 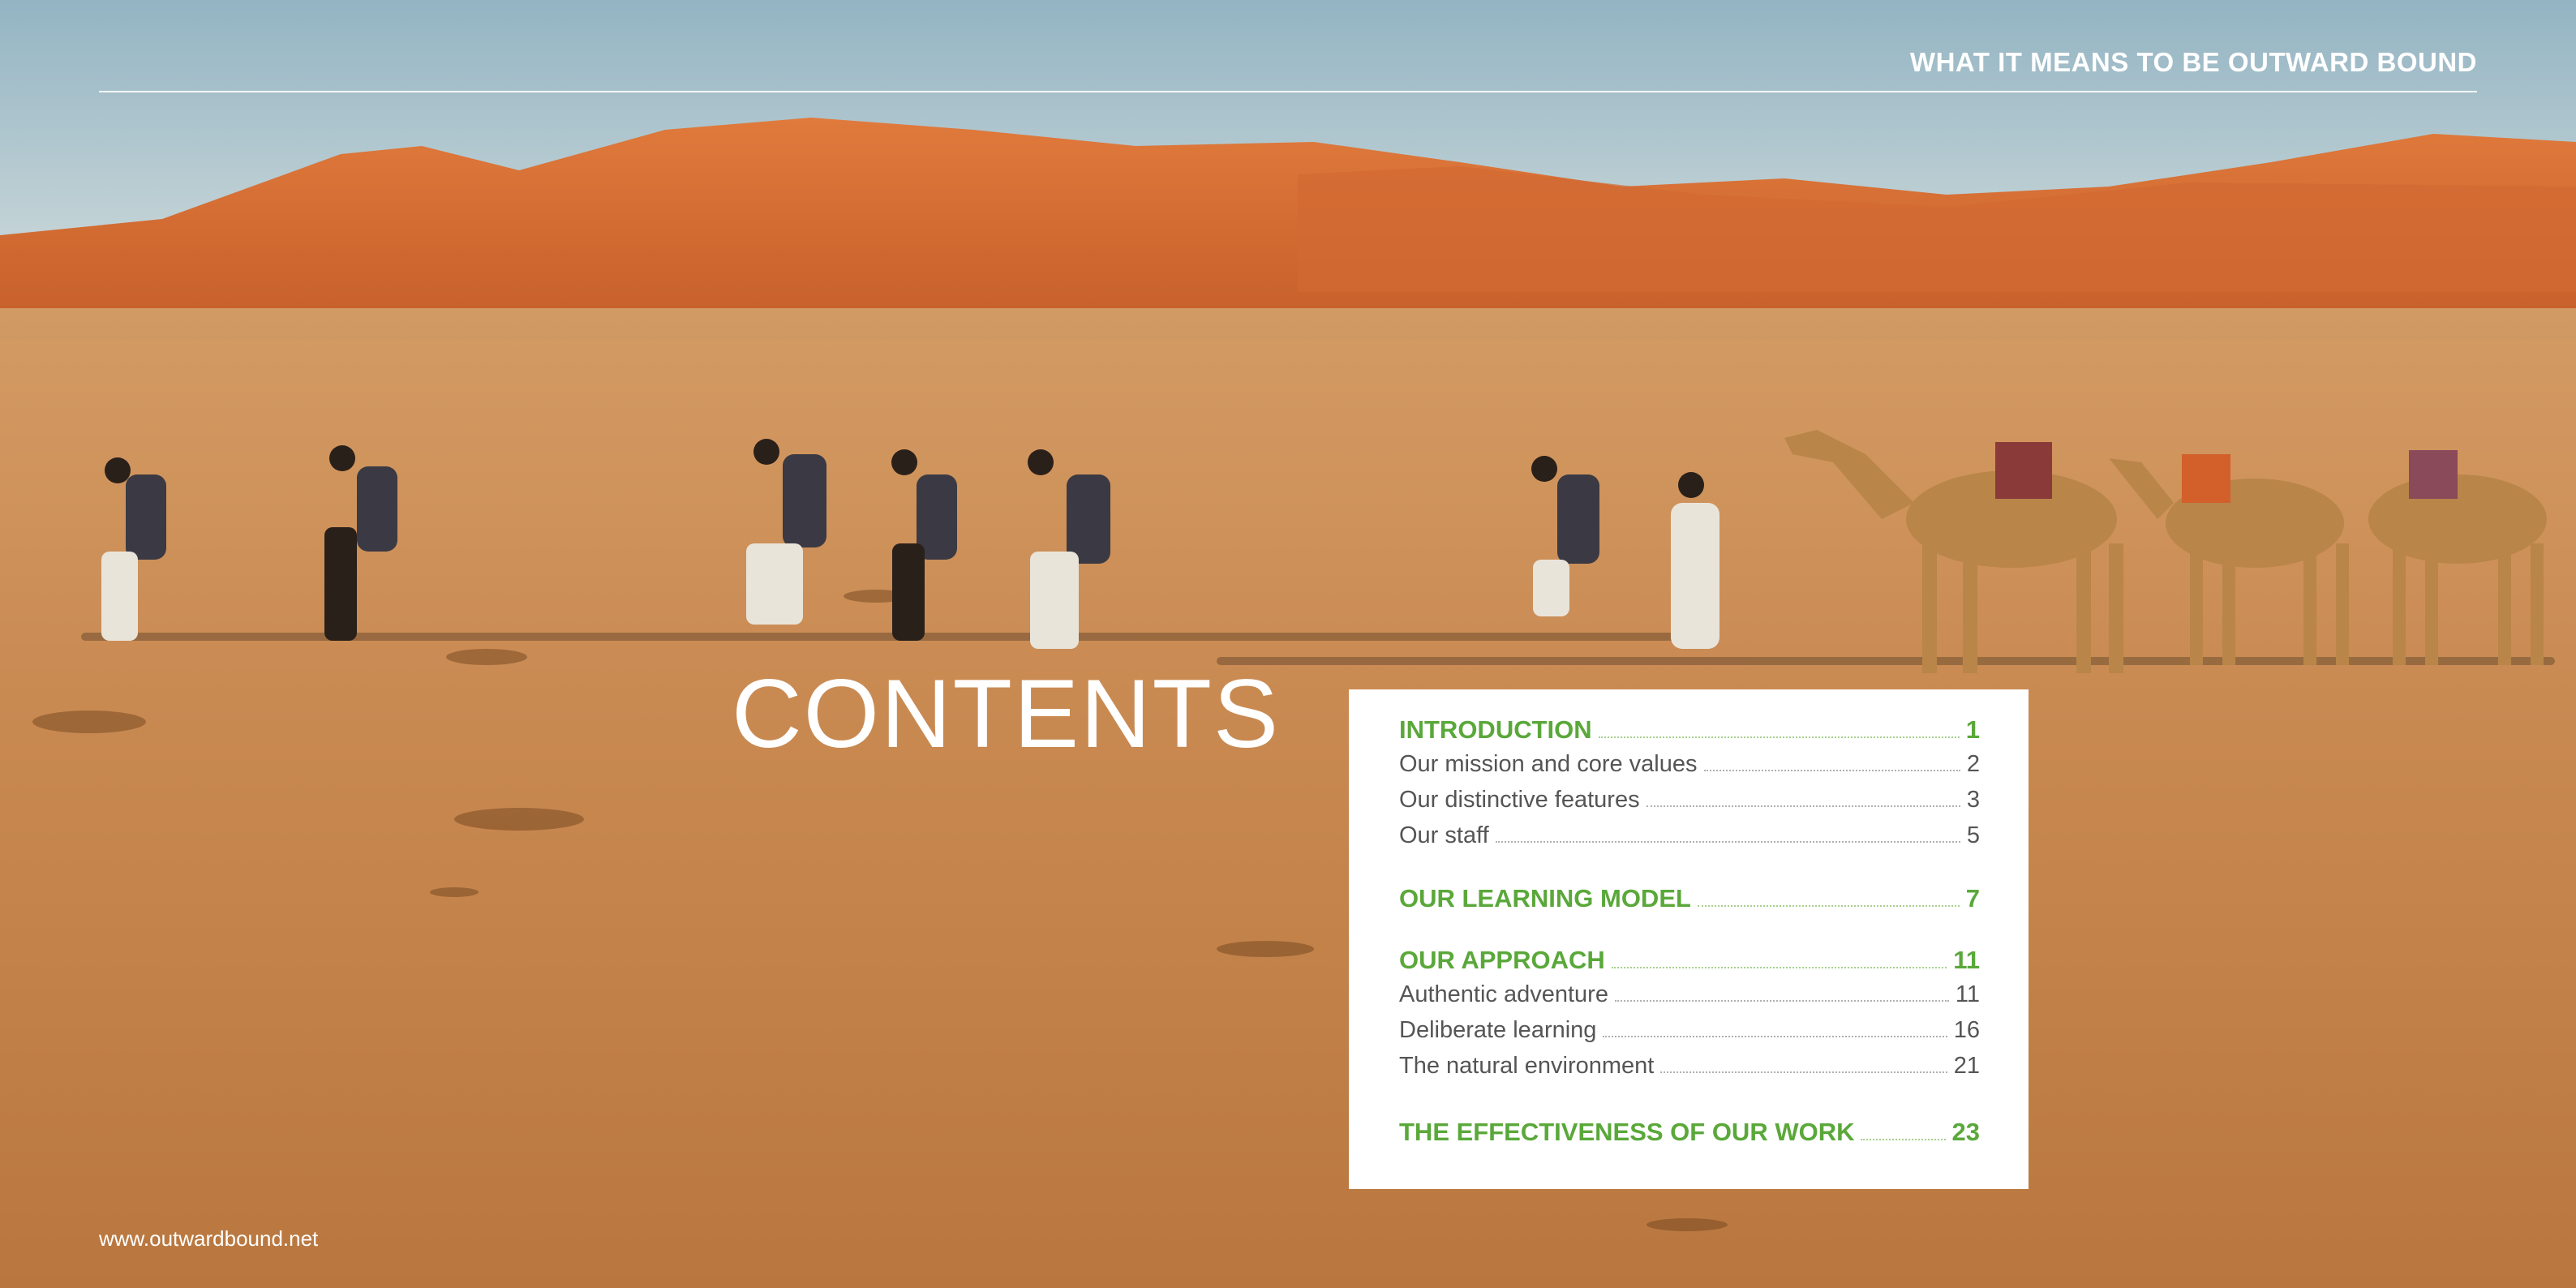 I want to click on toc-item-features: Our distinctive features 3, so click(x=1690, y=804).